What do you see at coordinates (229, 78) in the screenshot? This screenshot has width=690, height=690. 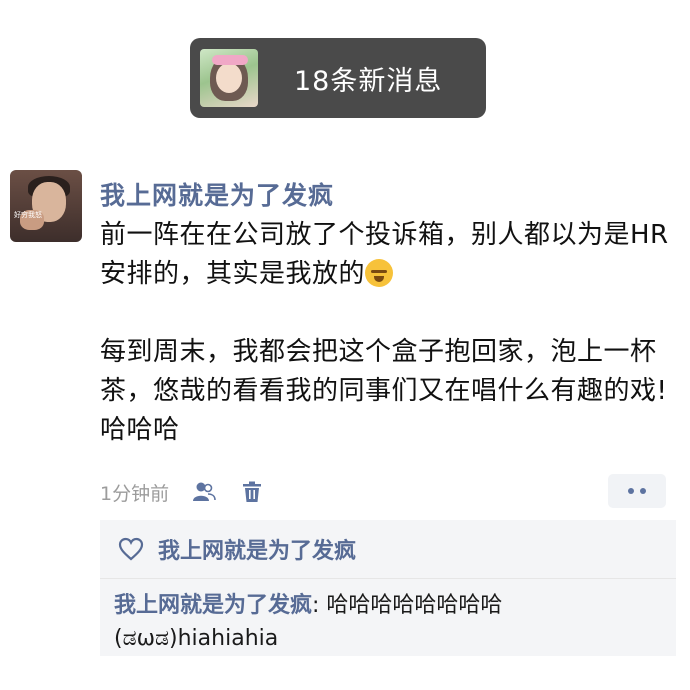 I see `notice-avatar` at bounding box center [229, 78].